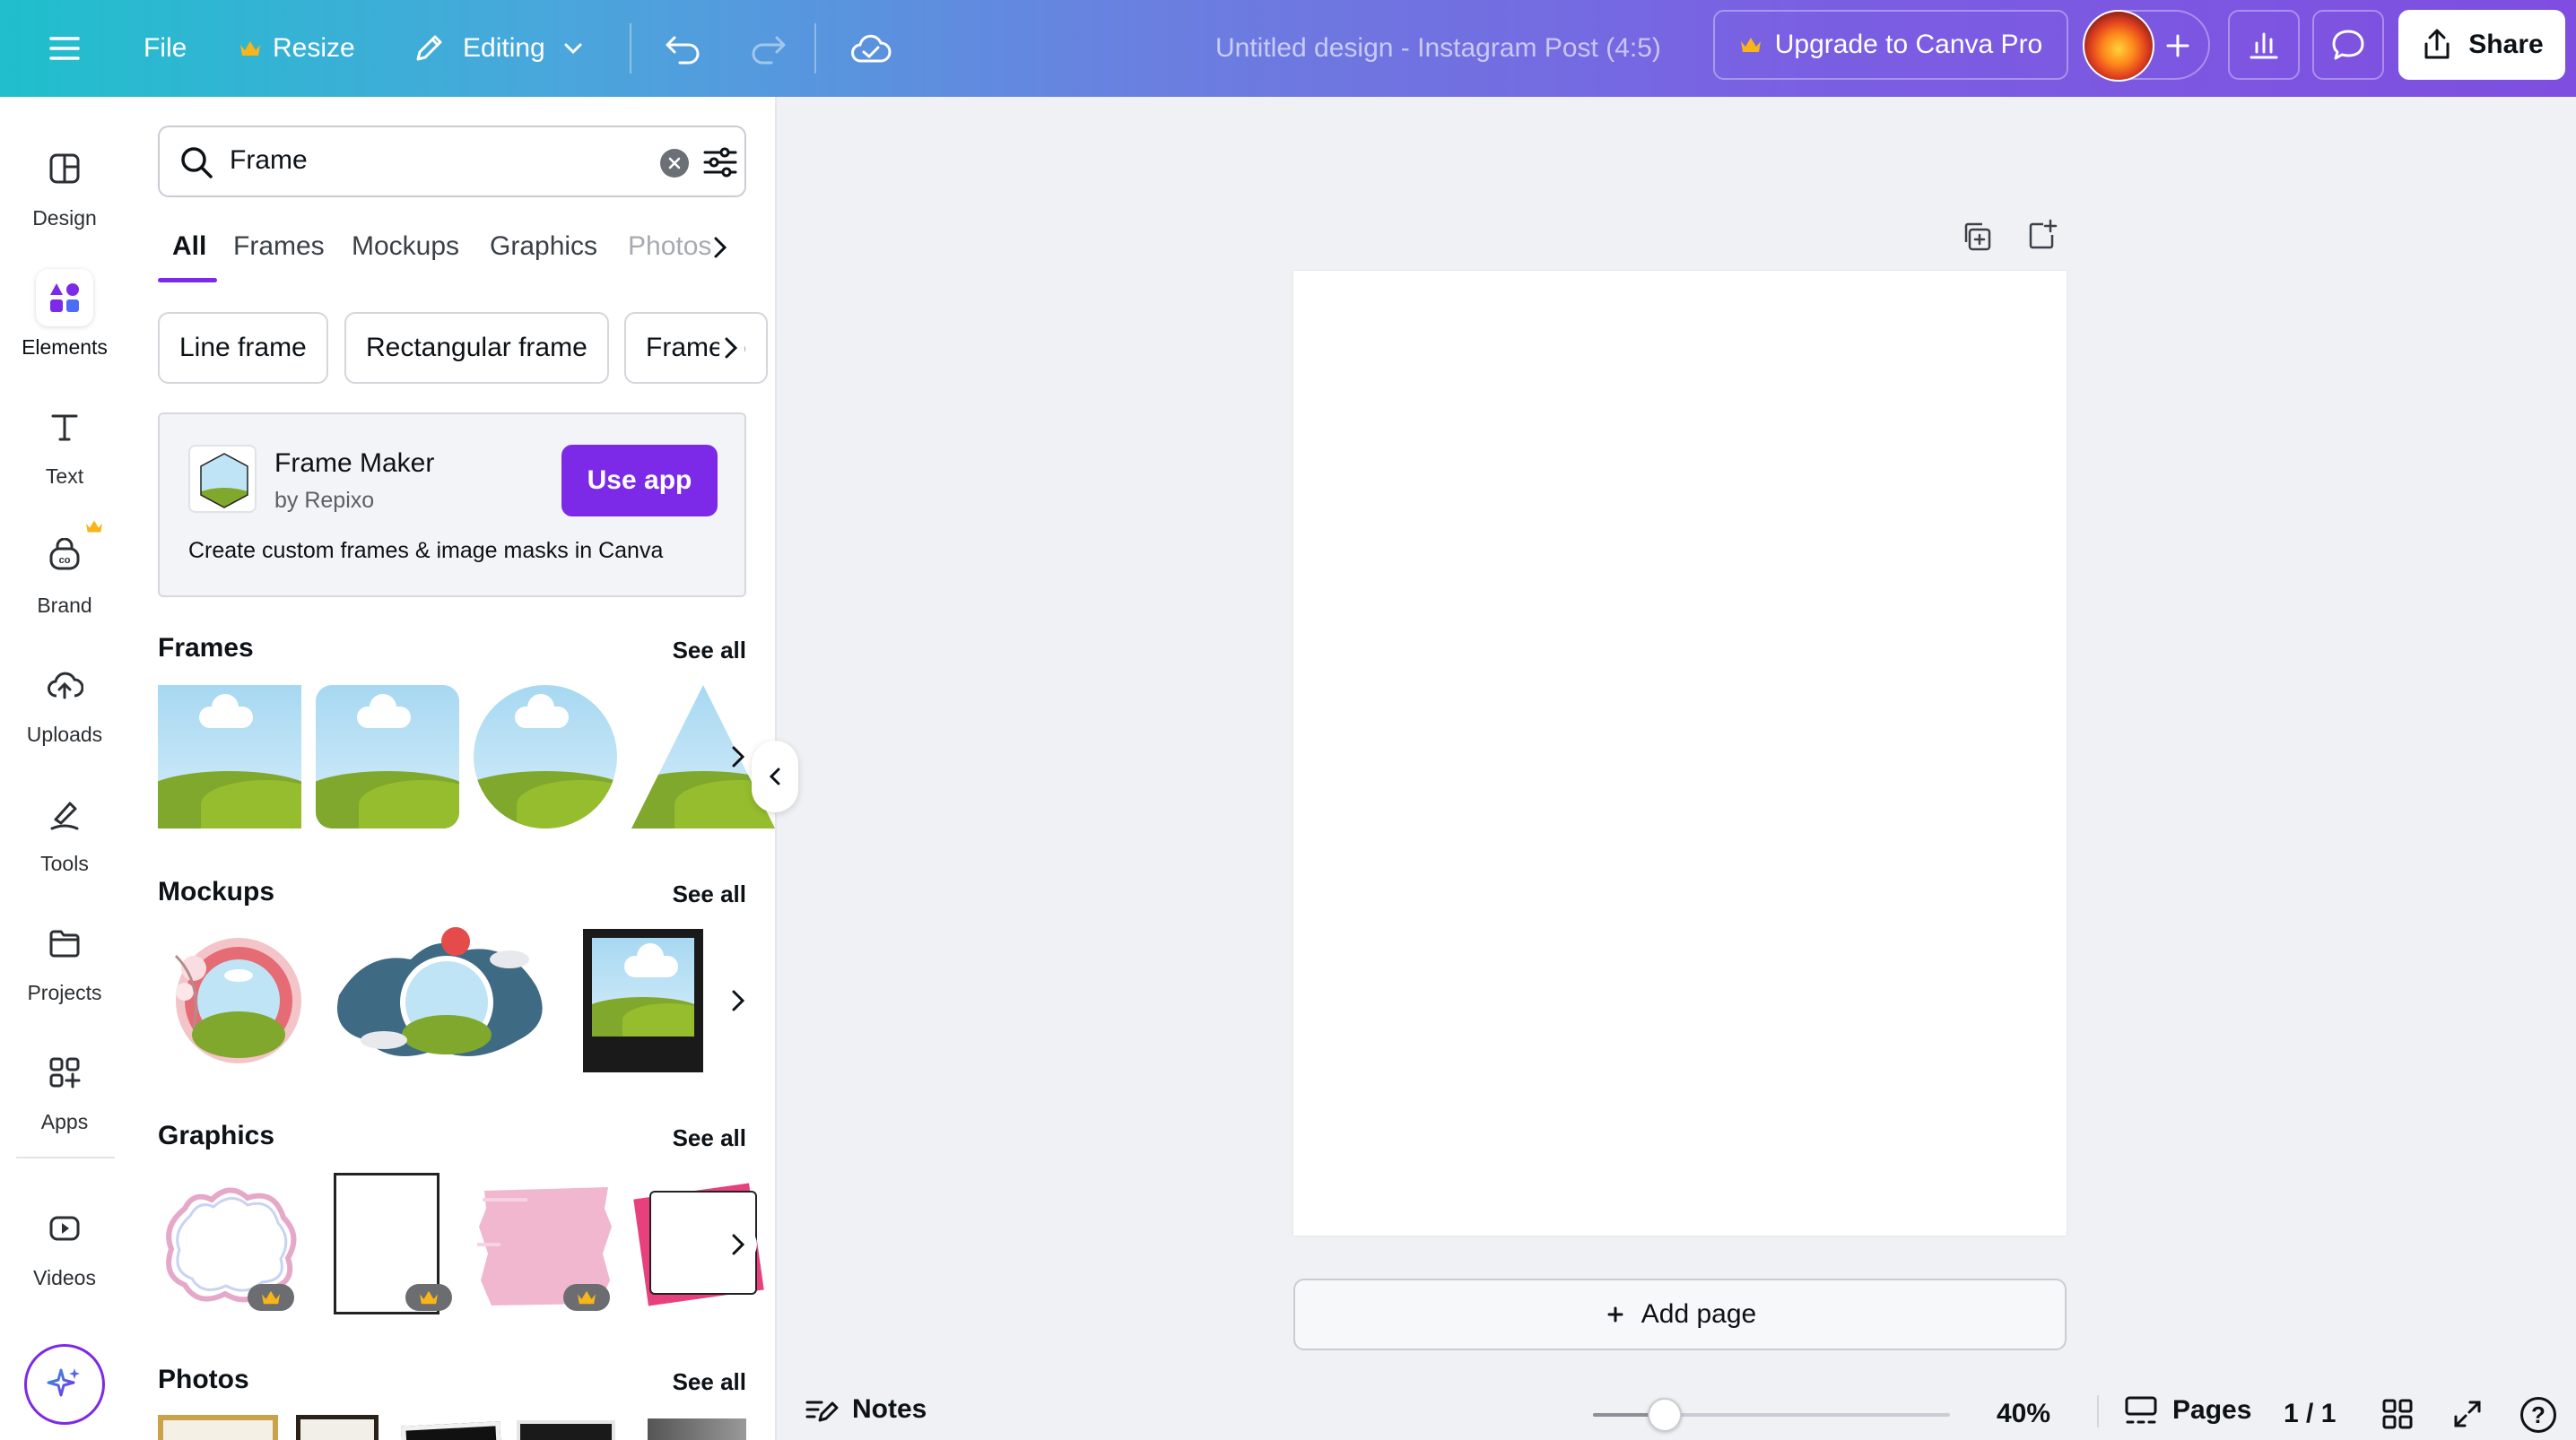 This screenshot has width=2576, height=1440. I want to click on photo-dark-frame, so click(337, 1427).